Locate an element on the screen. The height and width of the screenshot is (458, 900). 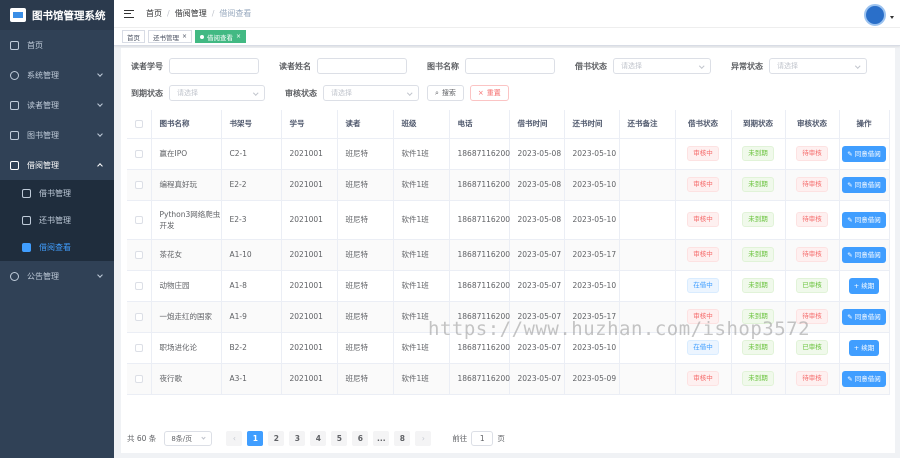
page-button: 2 is located at coordinates (276, 438).